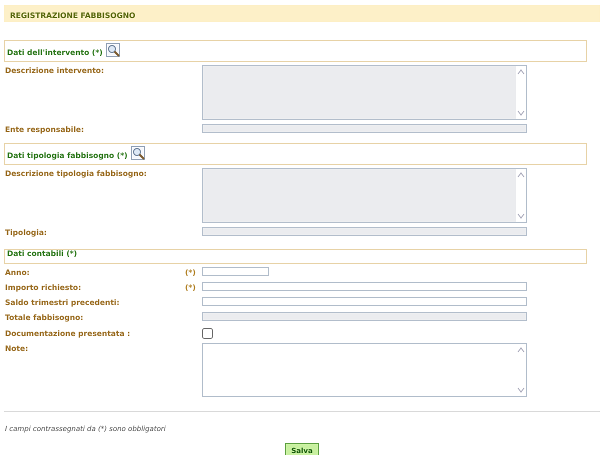  What do you see at coordinates (521, 390) in the screenshot?
I see `scroll-down-icon` at bounding box center [521, 390].